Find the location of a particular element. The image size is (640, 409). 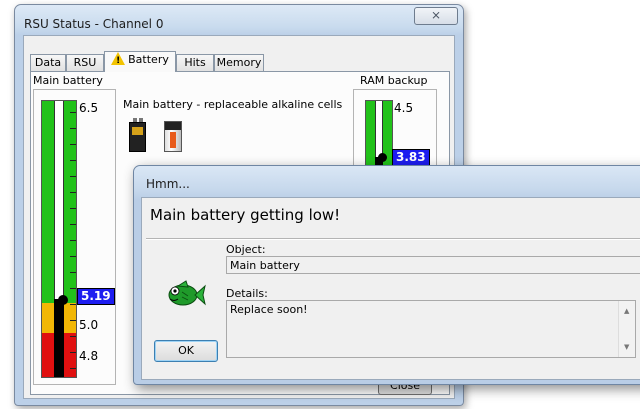

tab-data: Data is located at coordinates (48, 62).